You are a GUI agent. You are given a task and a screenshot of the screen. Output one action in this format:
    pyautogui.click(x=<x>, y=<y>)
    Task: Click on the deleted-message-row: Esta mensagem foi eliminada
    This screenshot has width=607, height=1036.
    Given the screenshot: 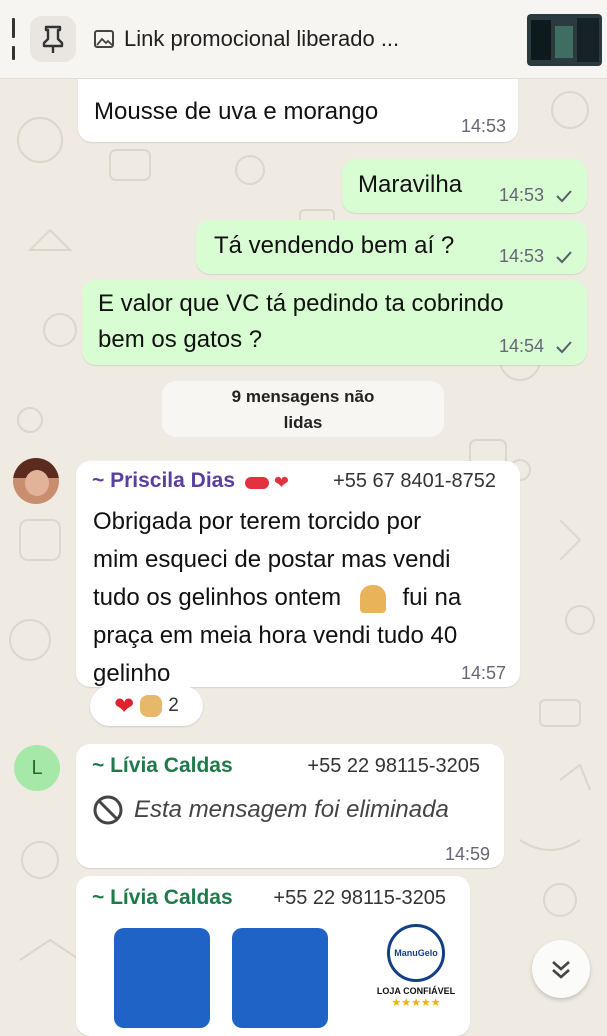 What is the action you would take?
    pyautogui.click(x=270, y=810)
    